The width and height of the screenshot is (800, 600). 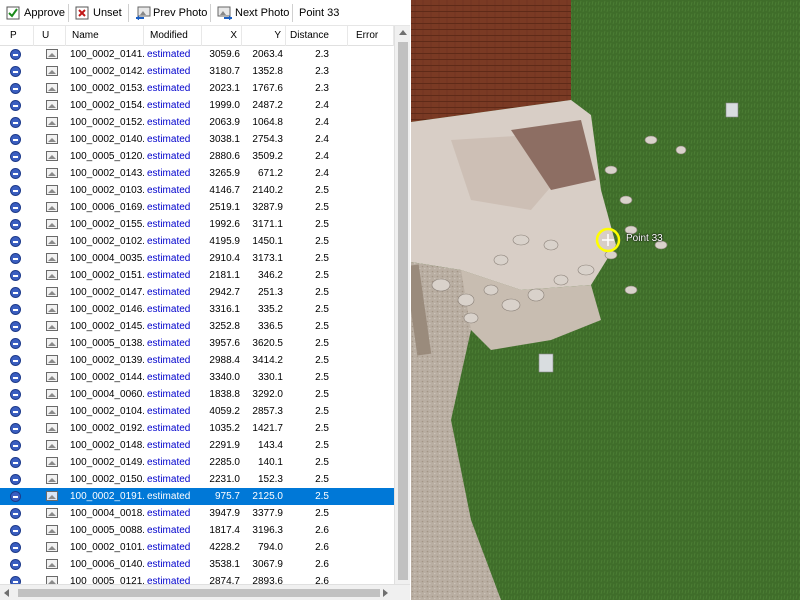 What do you see at coordinates (197, 377) in the screenshot?
I see `table-row: 100_0002_0144... estimated 3340.0 330.1 2.5` at bounding box center [197, 377].